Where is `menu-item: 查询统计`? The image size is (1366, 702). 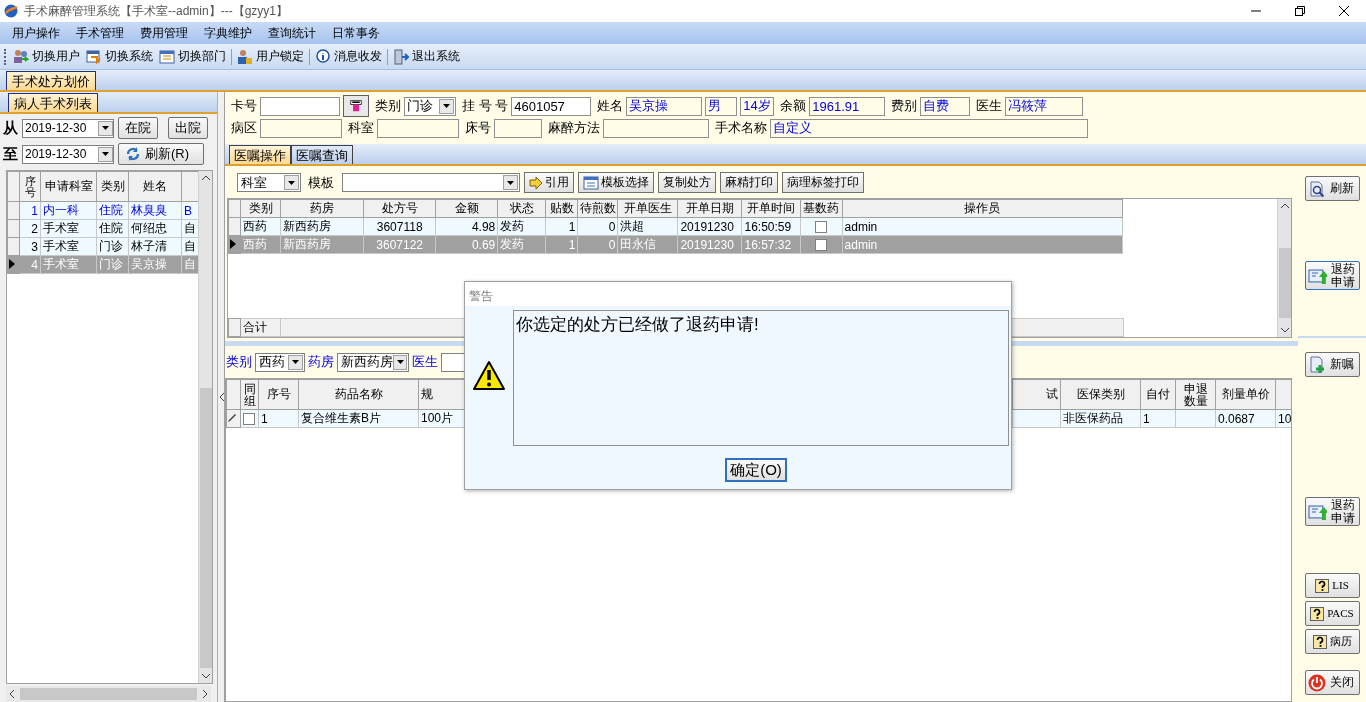 menu-item: 查询统计 is located at coordinates (292, 33).